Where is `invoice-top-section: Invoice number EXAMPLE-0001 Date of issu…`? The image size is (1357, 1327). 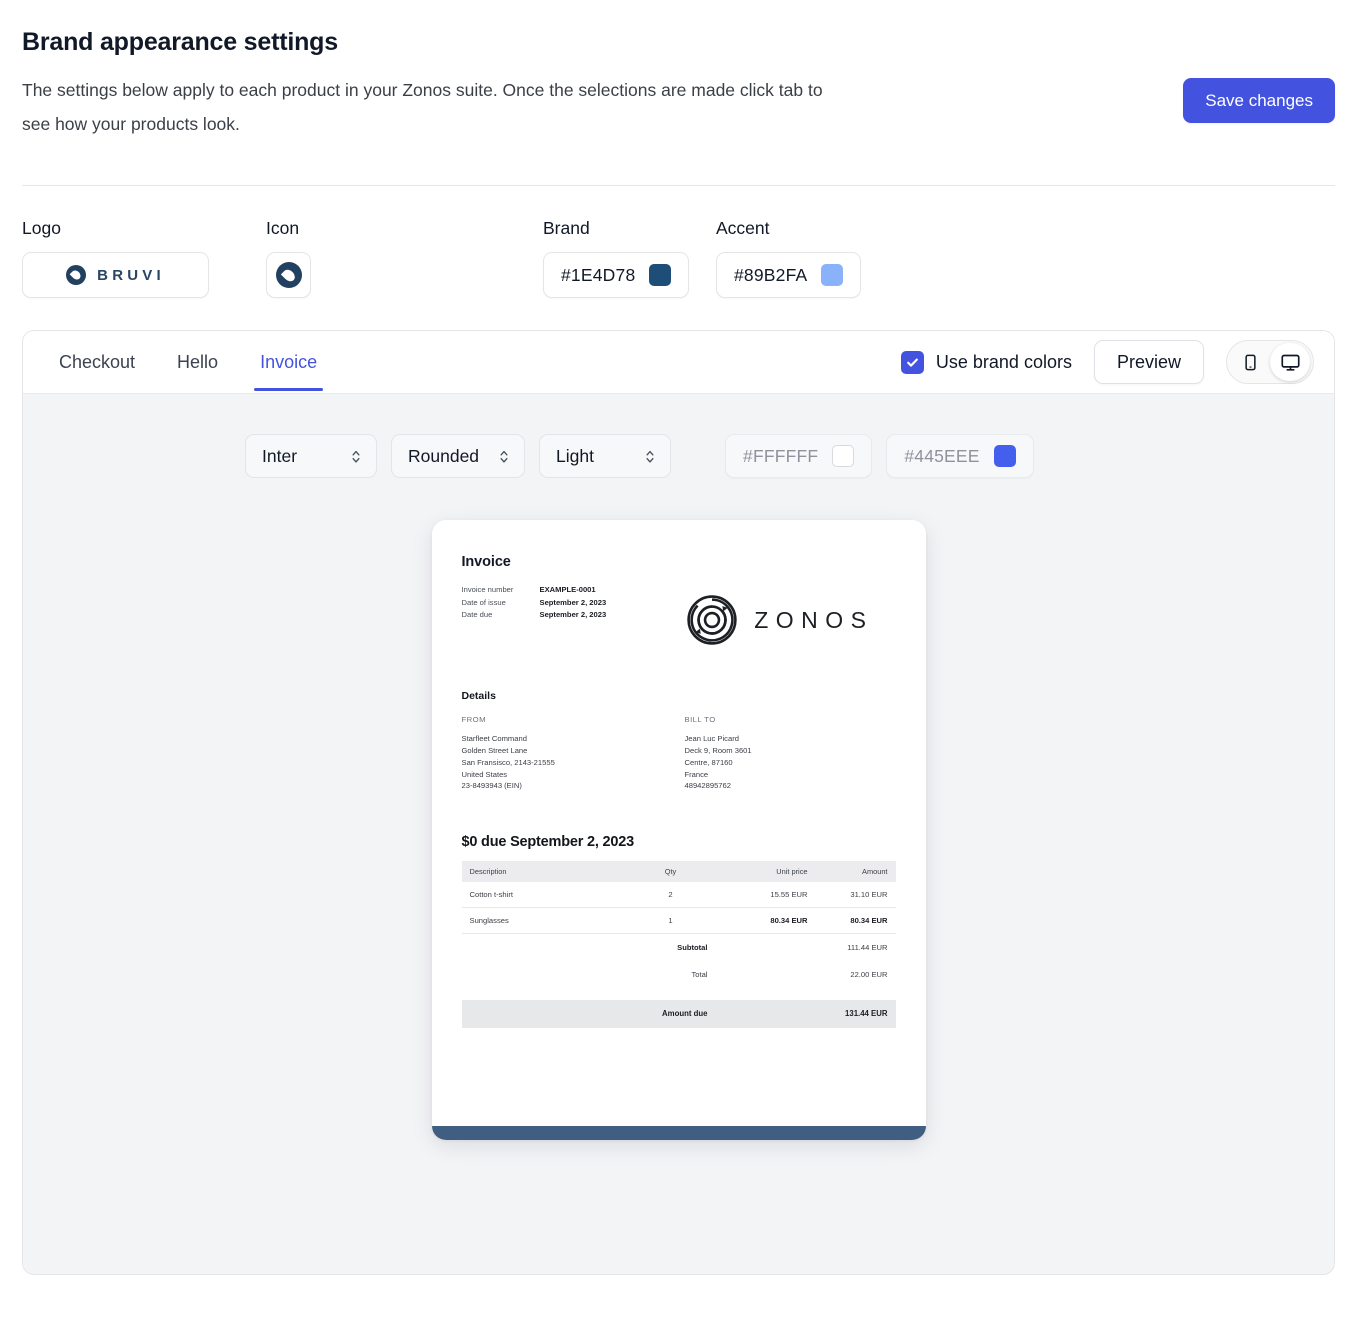
invoice-top-section: Invoice number EXAMPLE-0001 Date of issu… is located at coordinates (679, 615).